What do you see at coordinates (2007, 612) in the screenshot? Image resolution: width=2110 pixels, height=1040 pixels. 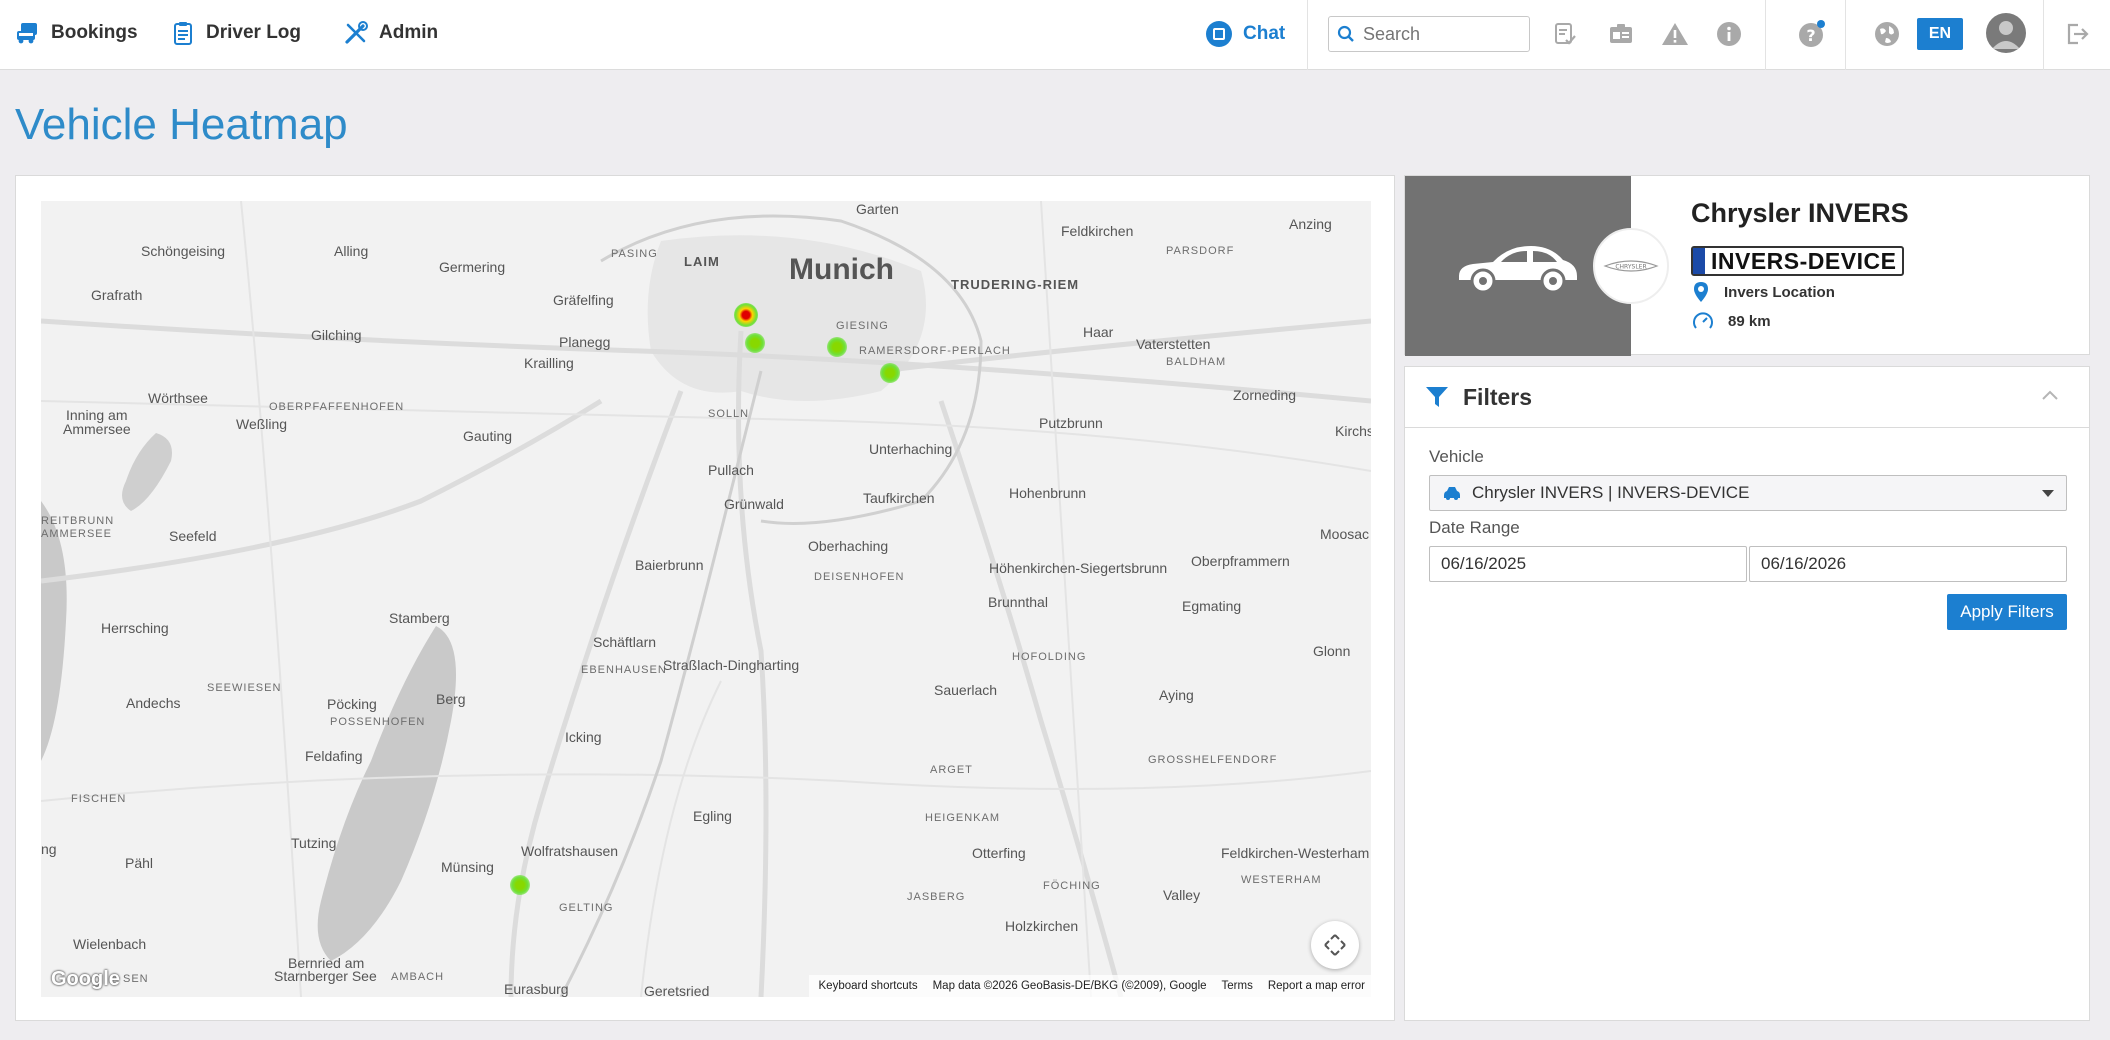 I see `apply-filters-button: Apply Filters` at bounding box center [2007, 612].